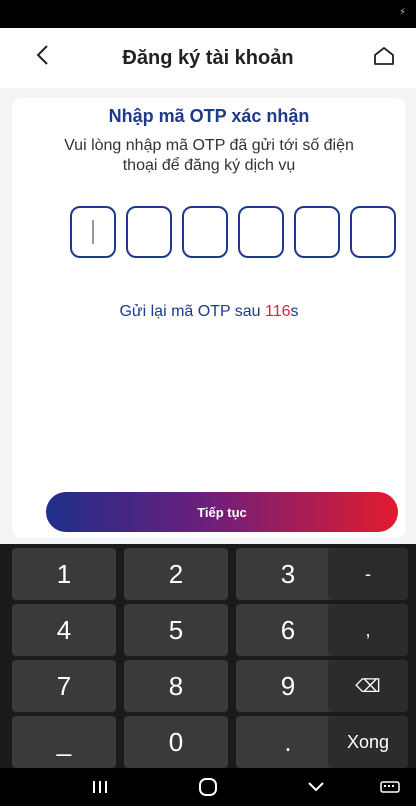 This screenshot has width=416, height=806. I want to click on status-bar: ⚡, so click(208, 14).